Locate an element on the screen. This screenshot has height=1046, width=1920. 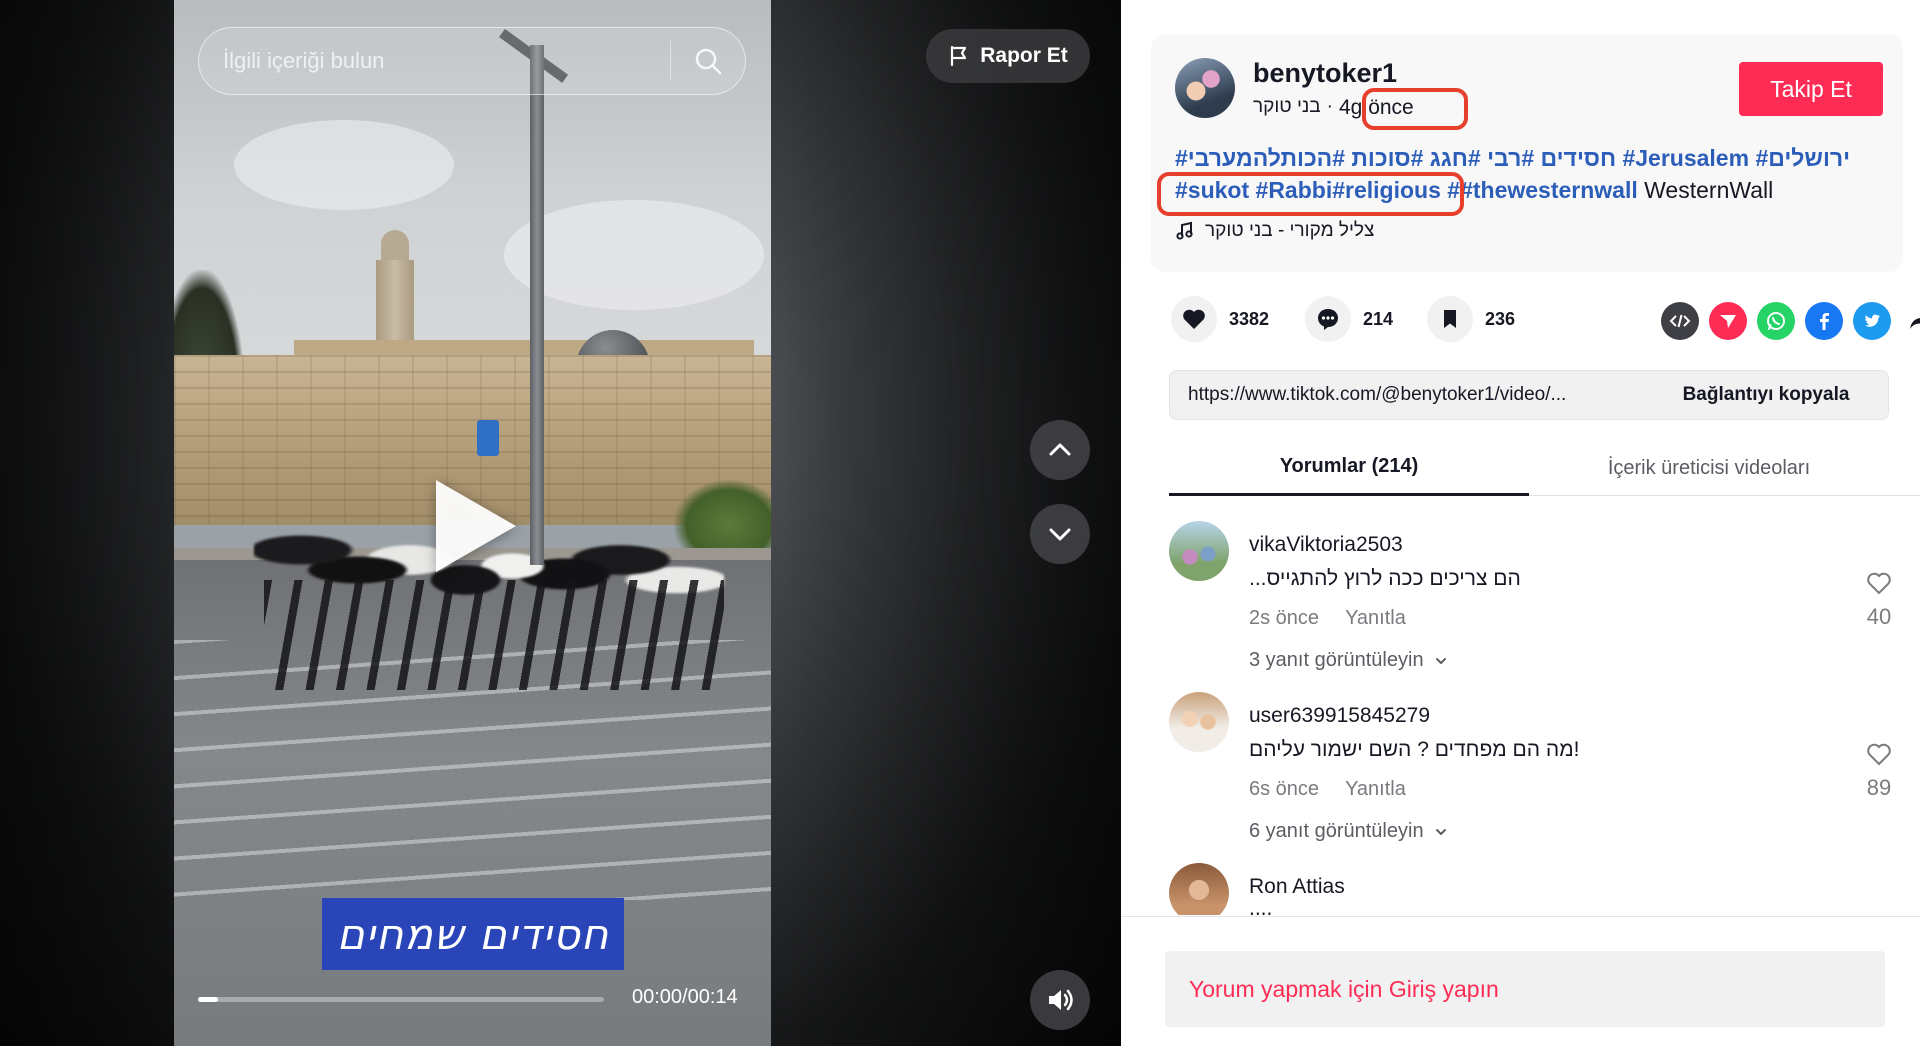
action-bar: 3382 214 236 is located at coordinates (1545, 321).